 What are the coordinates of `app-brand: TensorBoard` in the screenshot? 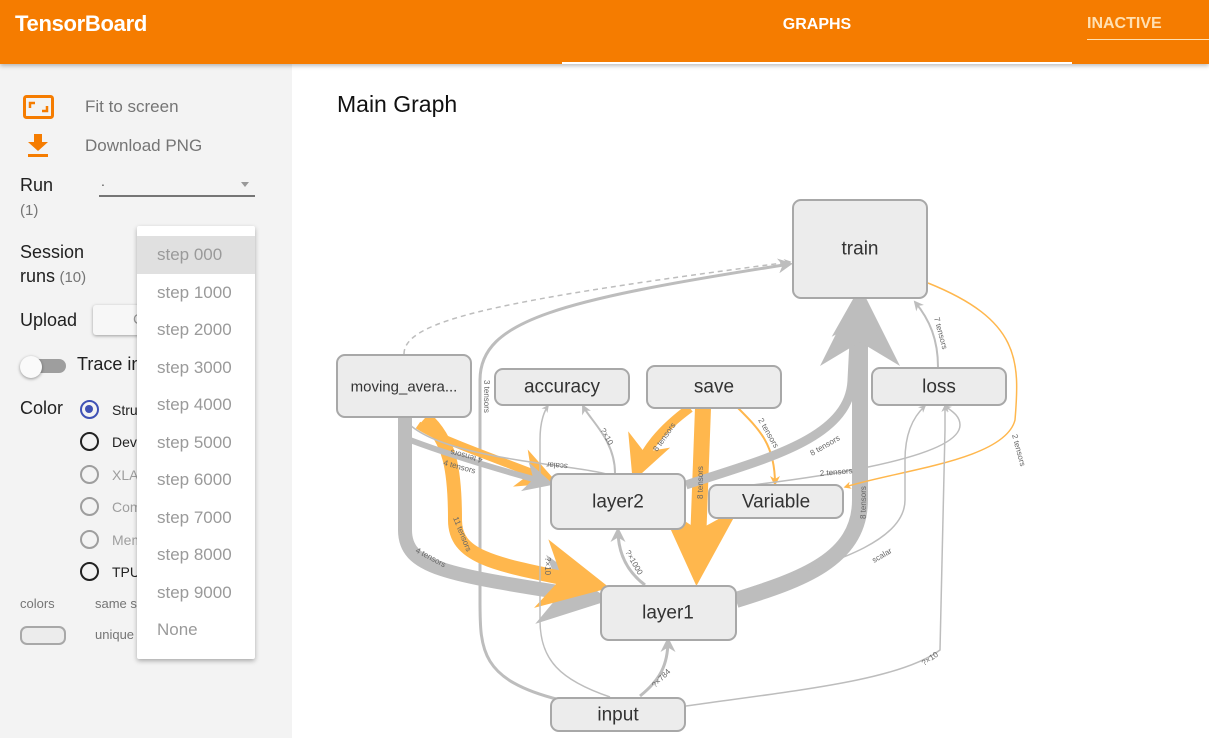 It's located at (81, 23).